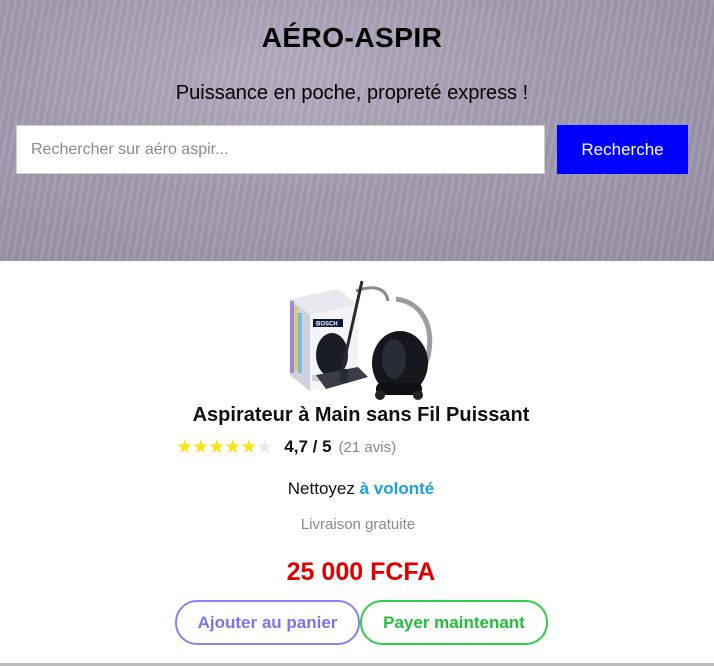 The height and width of the screenshot is (666, 714). Describe the element at coordinates (356, 341) in the screenshot. I see `vacuum-cleaner-product-image: BOSCH` at that location.